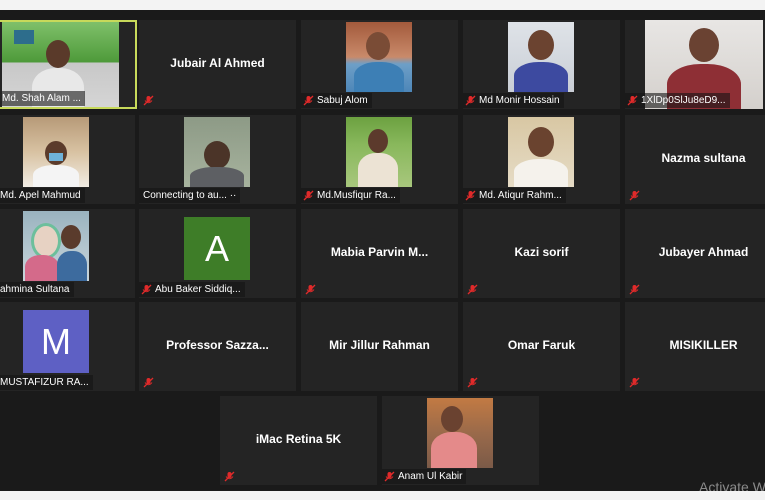 The height and width of the screenshot is (500, 765). I want to click on participant-tile-jubair: Jubair Al Ahmed, so click(217, 64).